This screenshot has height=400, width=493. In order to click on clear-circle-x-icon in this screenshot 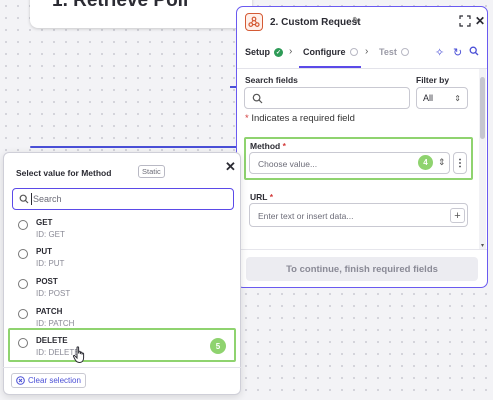, I will do `click(20, 380)`.